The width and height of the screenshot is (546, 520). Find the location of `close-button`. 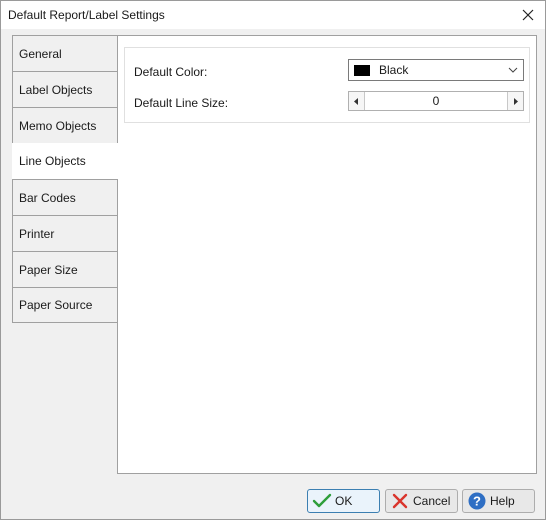

close-button is located at coordinates (528, 15).